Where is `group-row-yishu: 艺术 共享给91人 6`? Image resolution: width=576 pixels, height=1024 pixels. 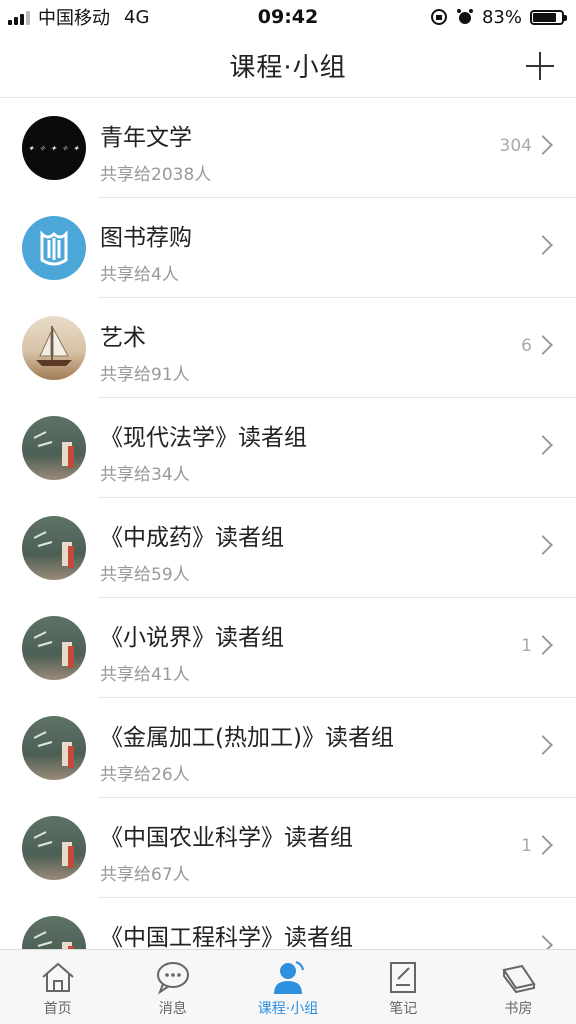 group-row-yishu: 艺术 共享给91人 6 is located at coordinates (288, 348).